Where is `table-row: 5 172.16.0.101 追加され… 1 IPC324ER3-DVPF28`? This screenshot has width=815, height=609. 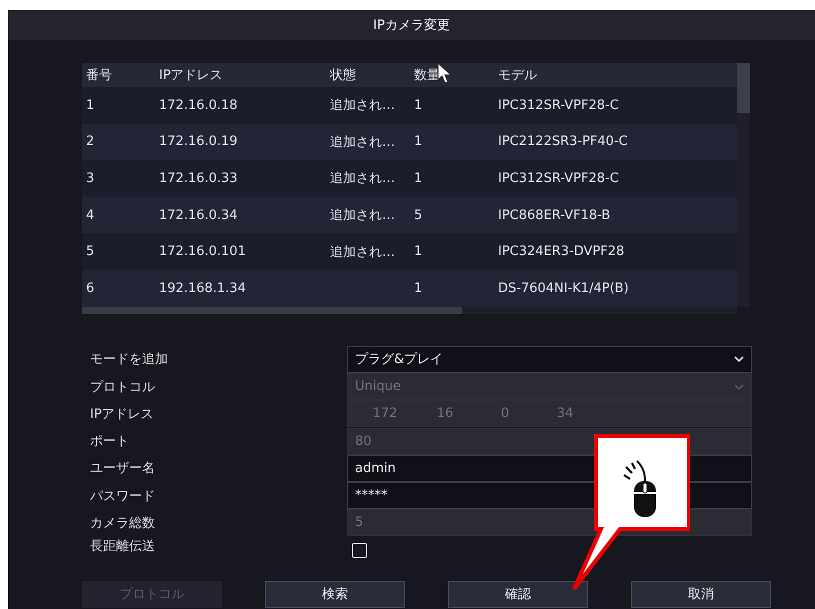 table-row: 5 172.16.0.101 追加され… 1 IPC324ER3-DVPF28 is located at coordinates (409, 251).